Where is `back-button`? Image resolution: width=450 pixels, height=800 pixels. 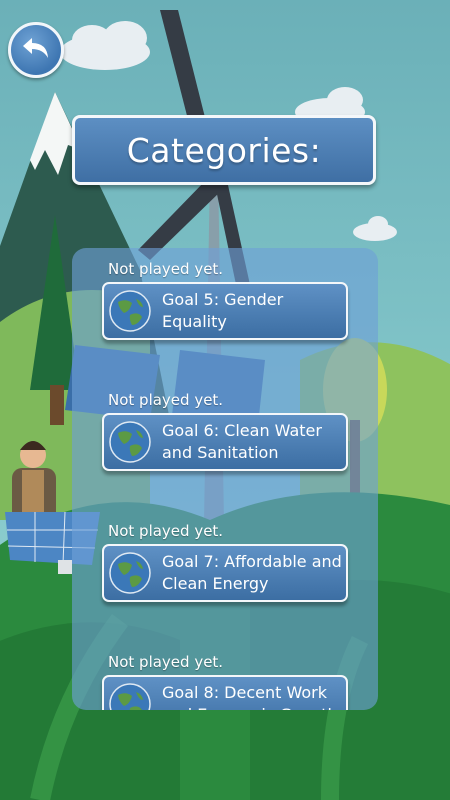
back-button is located at coordinates (36, 50).